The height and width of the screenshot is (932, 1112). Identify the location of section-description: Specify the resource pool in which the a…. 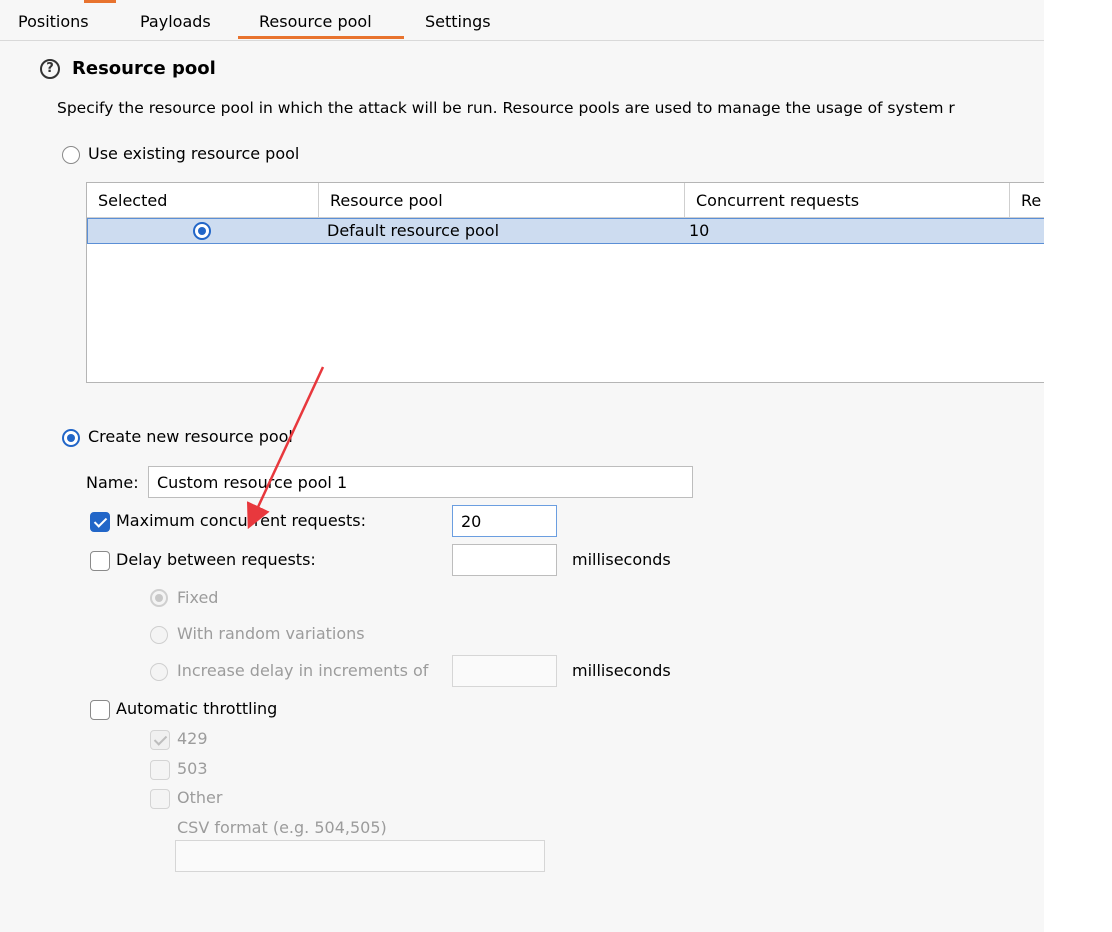
(506, 108).